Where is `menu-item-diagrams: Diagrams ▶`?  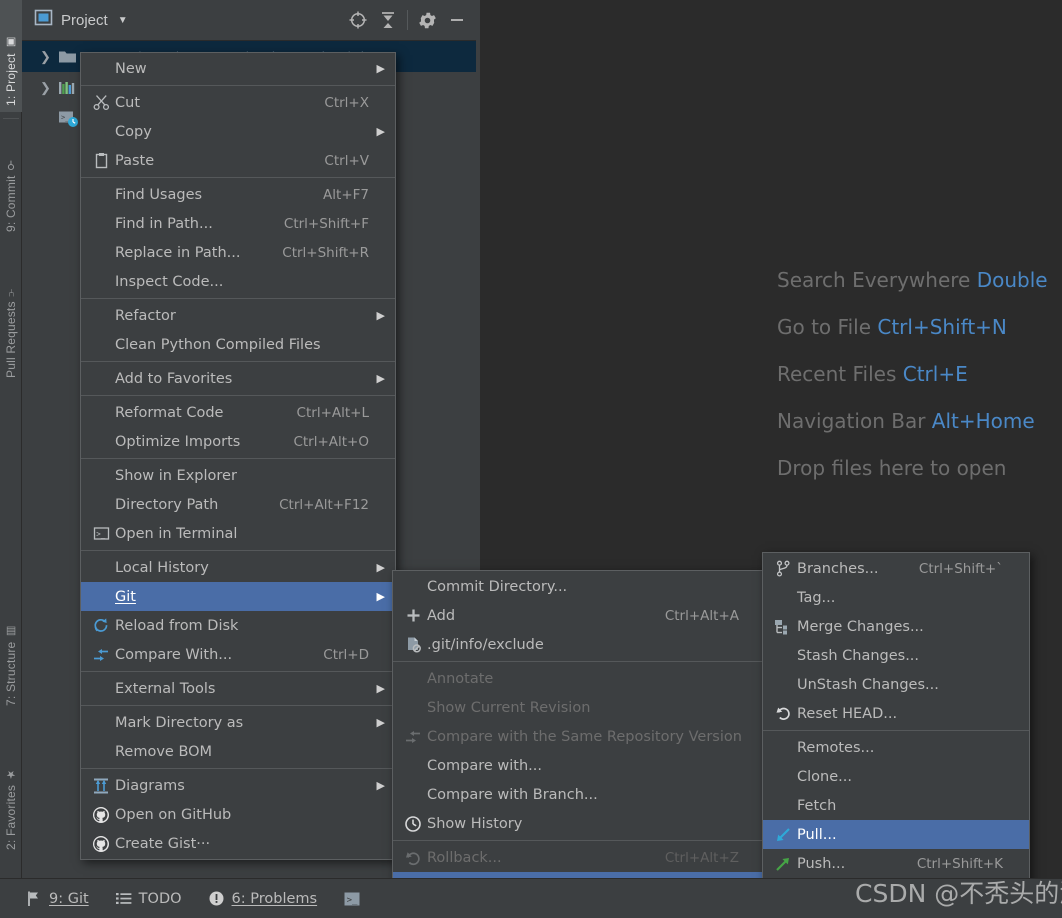 menu-item-diagrams: Diagrams ▶ is located at coordinates (238, 785).